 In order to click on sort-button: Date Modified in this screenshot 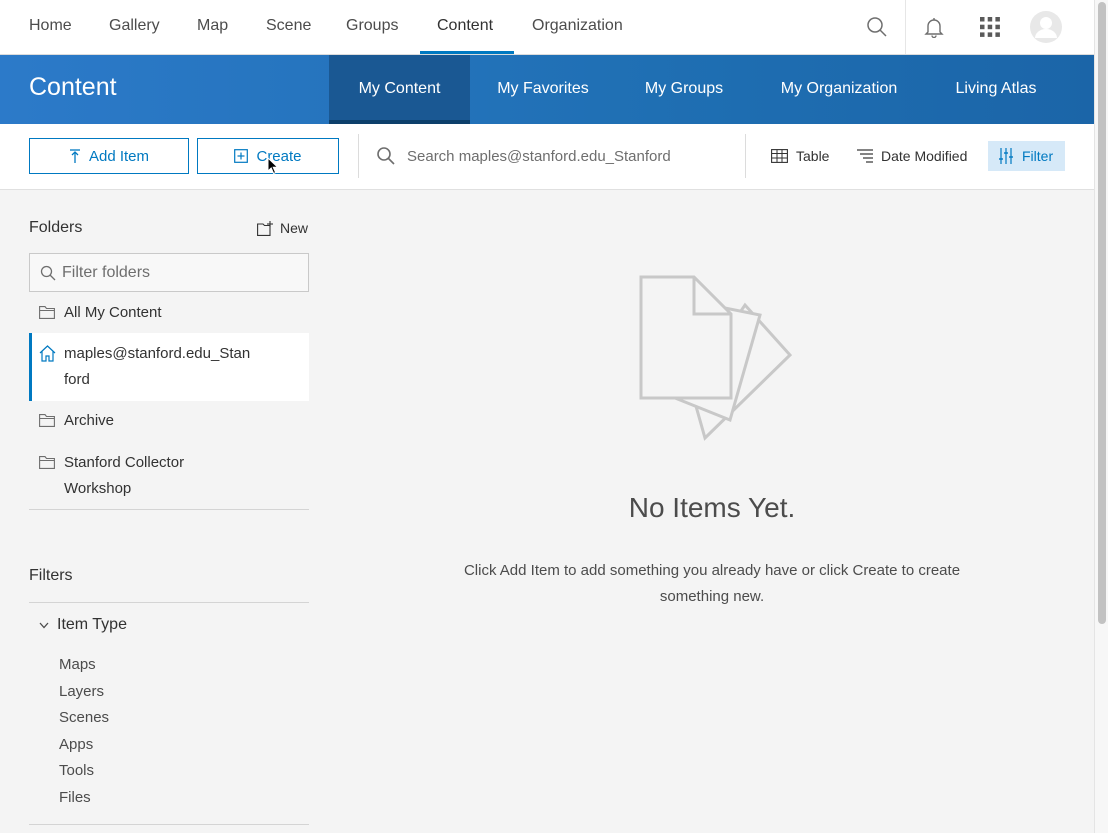, I will do `click(912, 156)`.